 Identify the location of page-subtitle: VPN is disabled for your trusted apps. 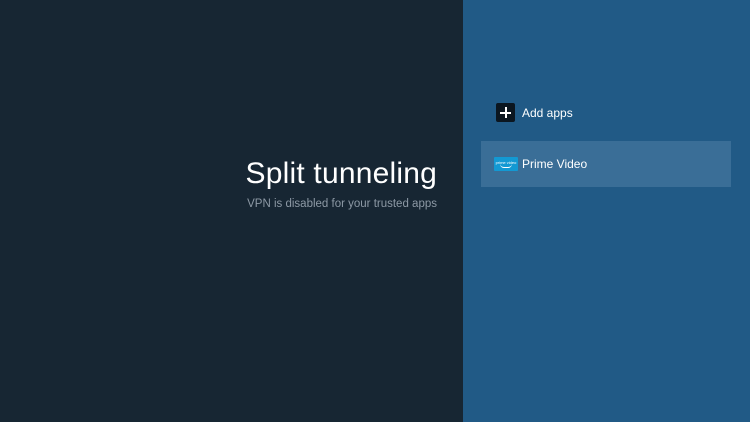
(342, 204).